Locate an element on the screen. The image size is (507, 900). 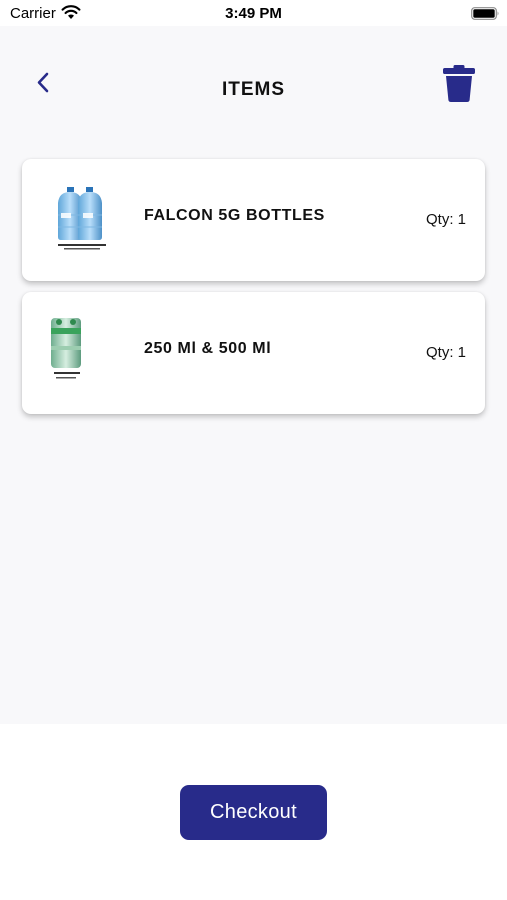
checkout-button: Checkout is located at coordinates (253, 812).